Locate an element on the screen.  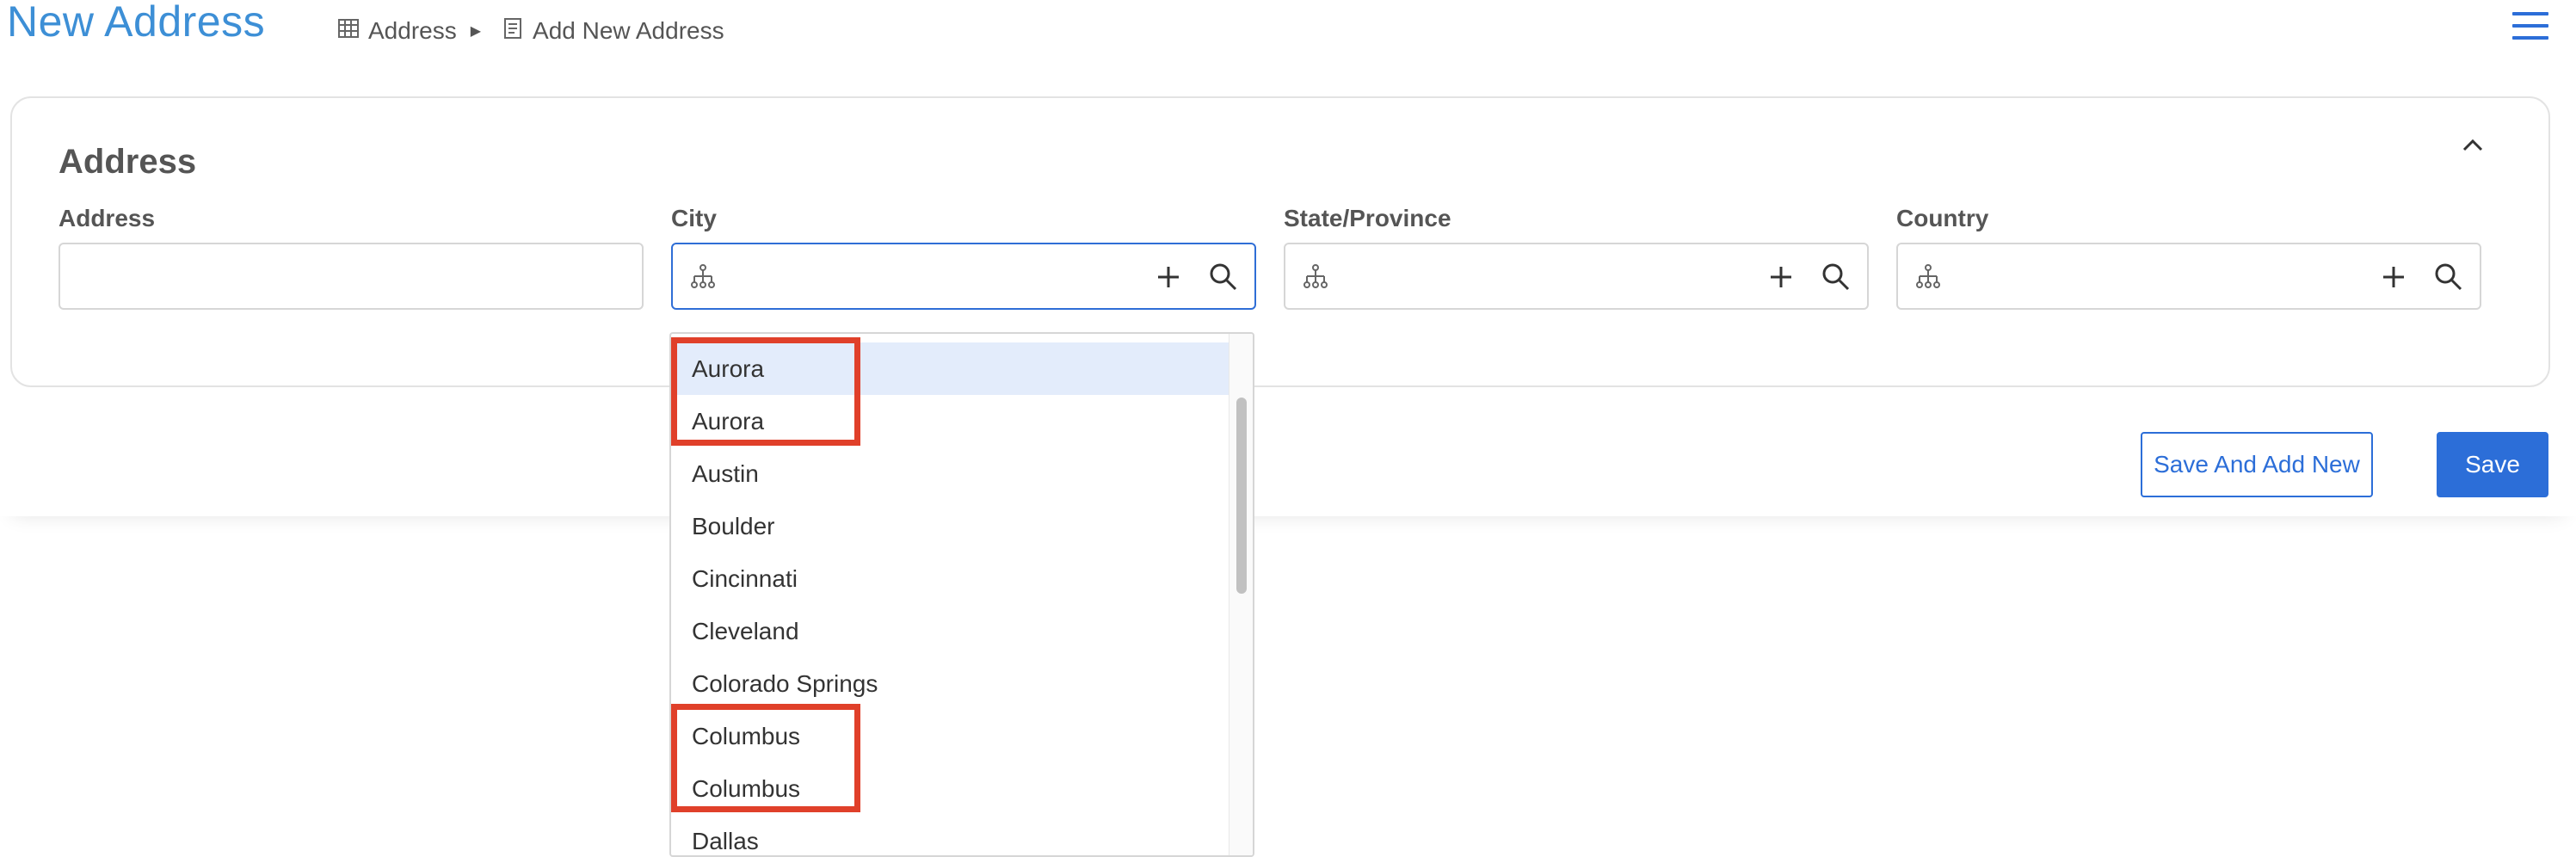
dropdown-option: Colorado Springs is located at coordinates (950, 683).